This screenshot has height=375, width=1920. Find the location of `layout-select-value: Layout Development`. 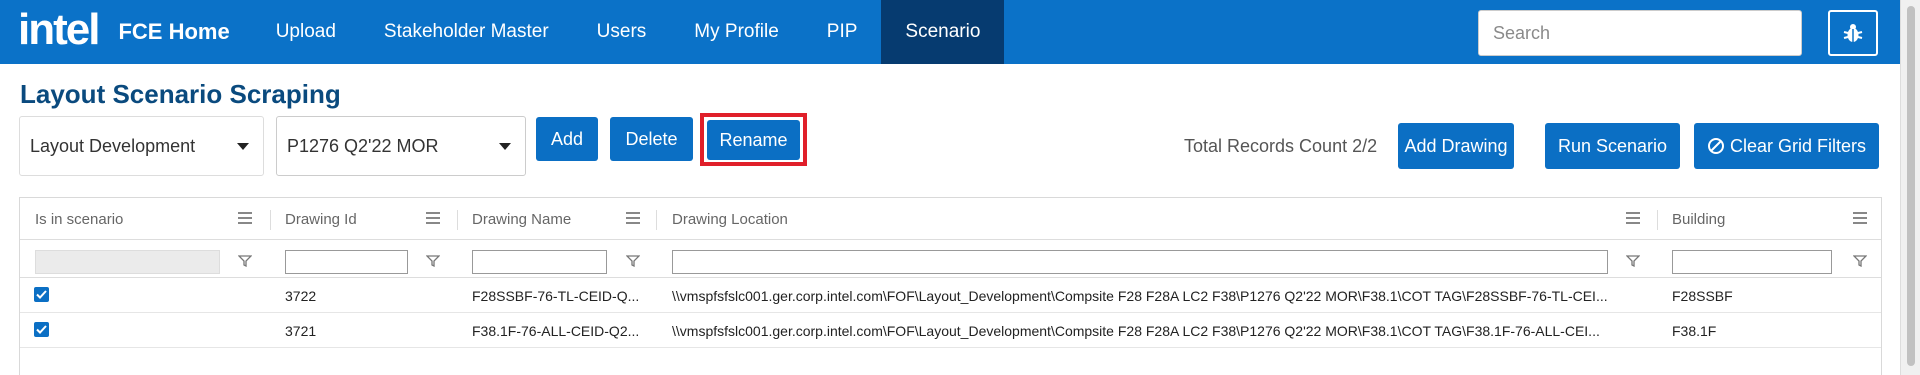

layout-select-value: Layout Development is located at coordinates (113, 145).